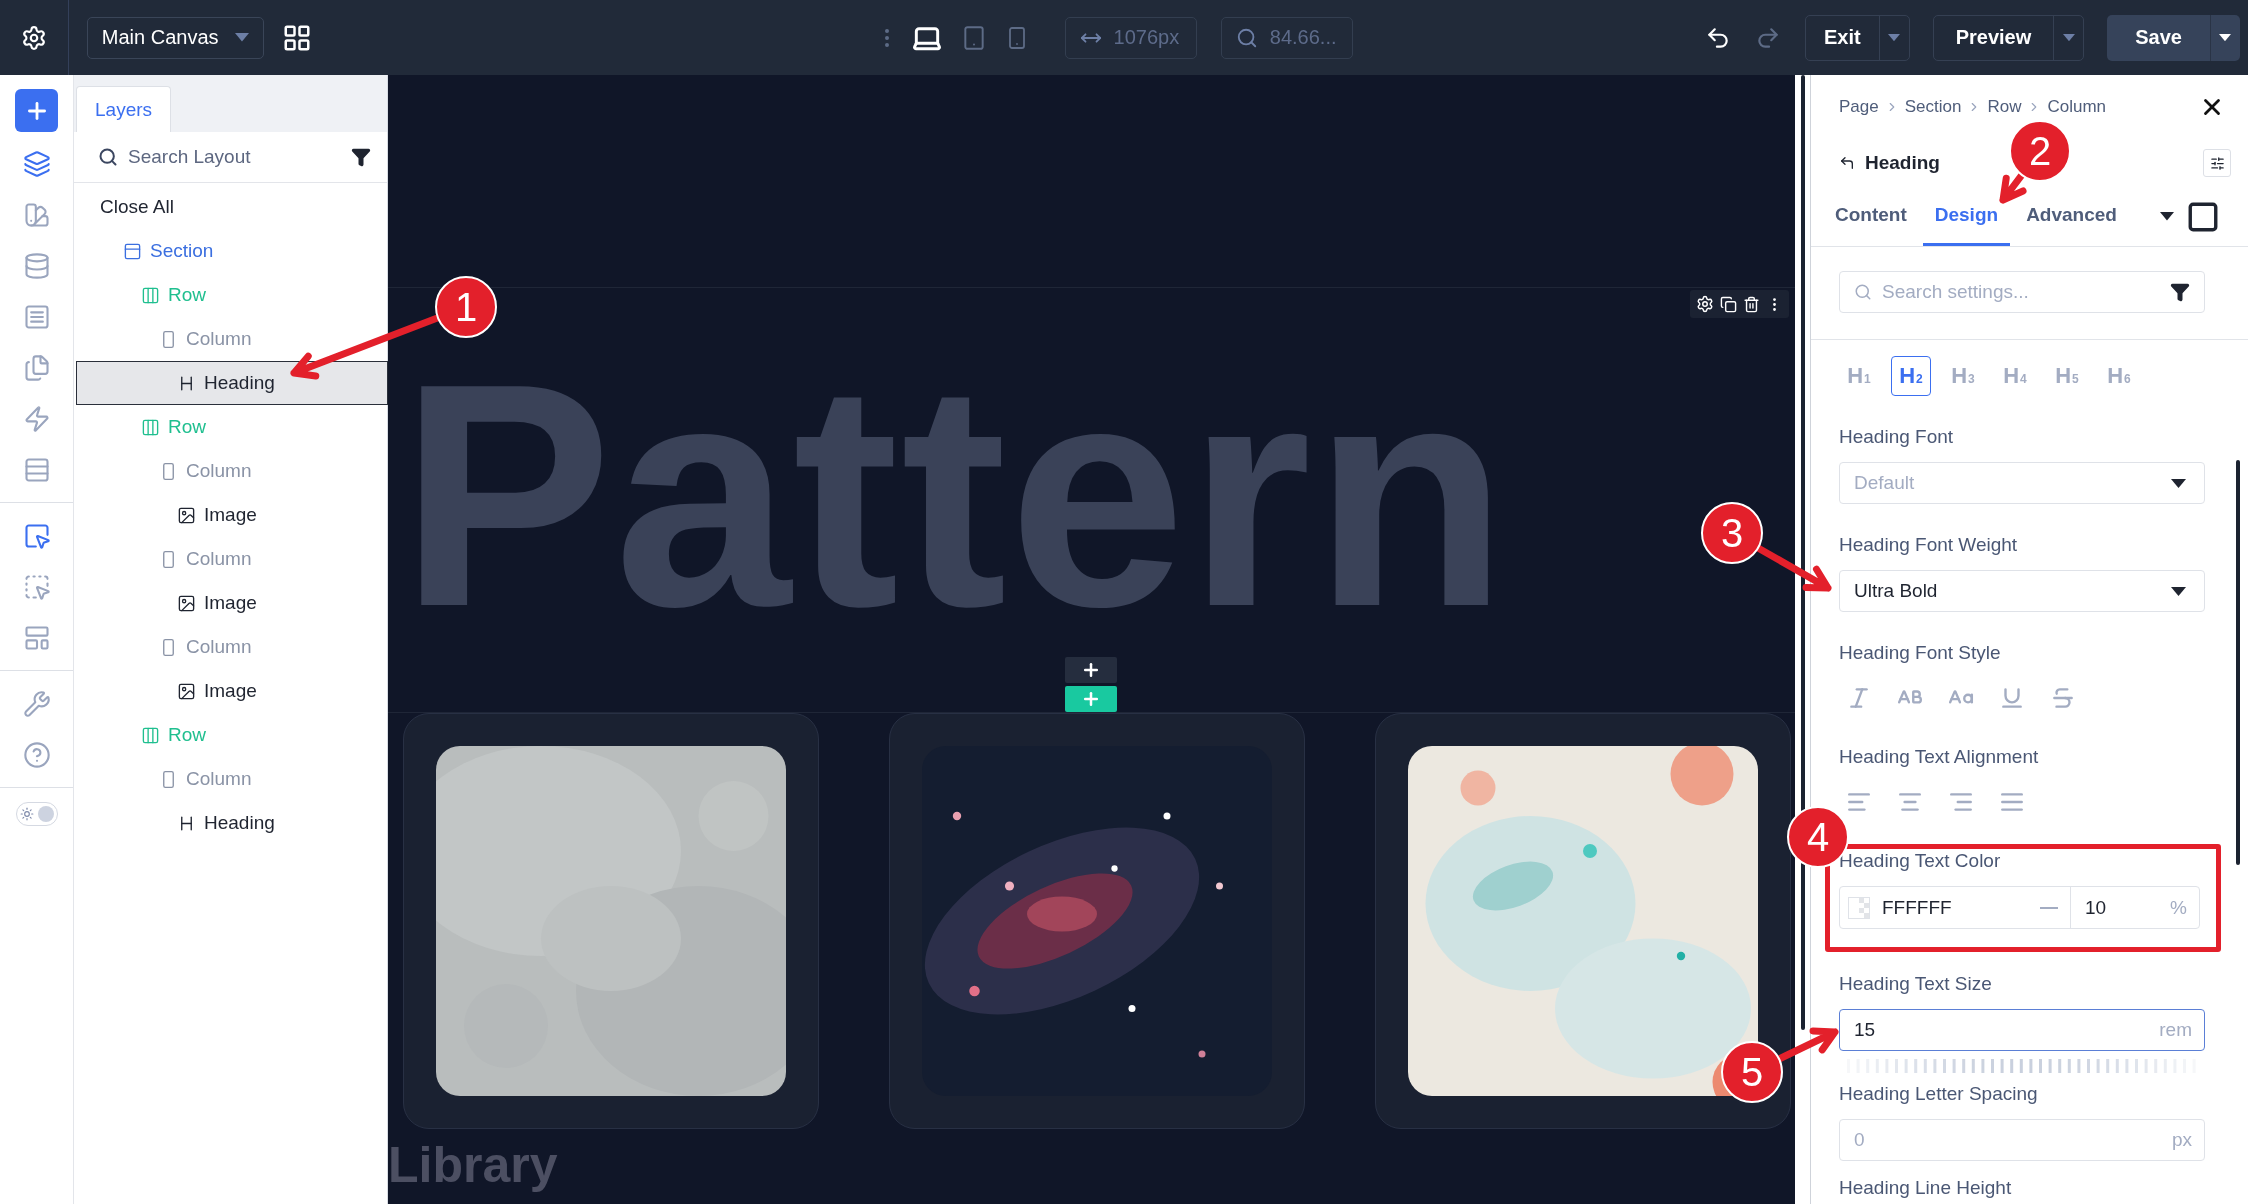  I want to click on sun-icon, so click(26, 814).